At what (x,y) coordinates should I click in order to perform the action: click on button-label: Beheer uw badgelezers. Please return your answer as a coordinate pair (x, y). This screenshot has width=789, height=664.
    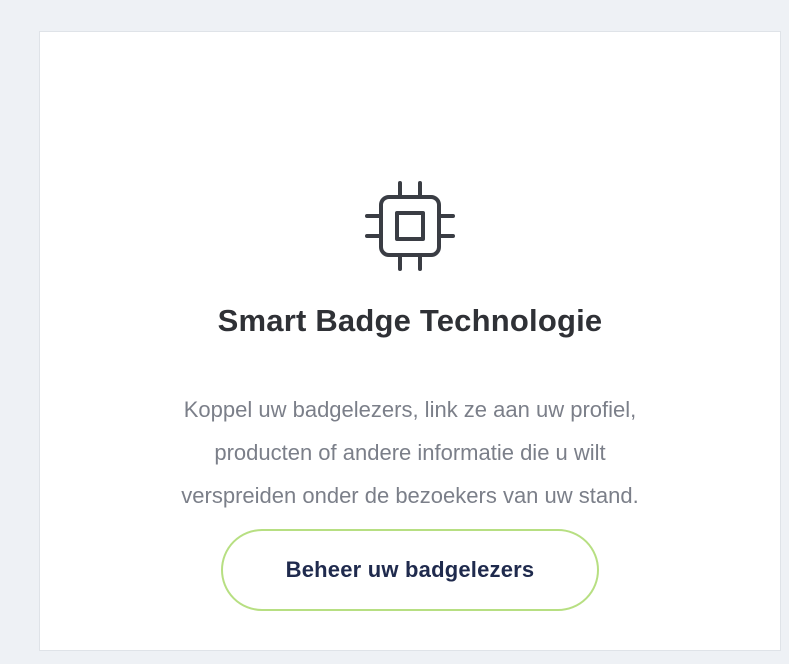
    Looking at the image, I should click on (410, 569).